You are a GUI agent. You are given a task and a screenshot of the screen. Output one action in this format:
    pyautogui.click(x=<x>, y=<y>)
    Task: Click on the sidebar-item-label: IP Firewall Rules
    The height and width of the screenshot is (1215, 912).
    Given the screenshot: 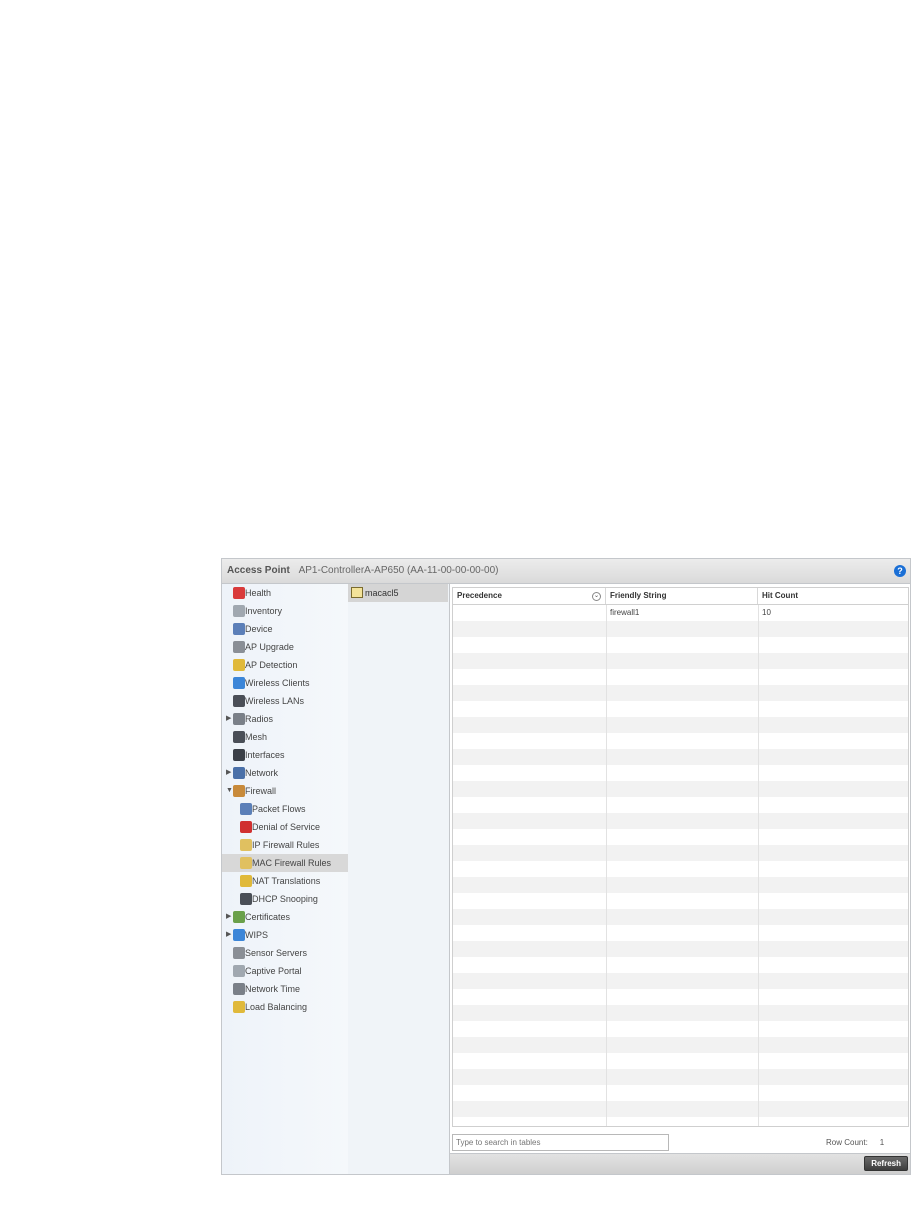 What is the action you would take?
    pyautogui.click(x=286, y=845)
    